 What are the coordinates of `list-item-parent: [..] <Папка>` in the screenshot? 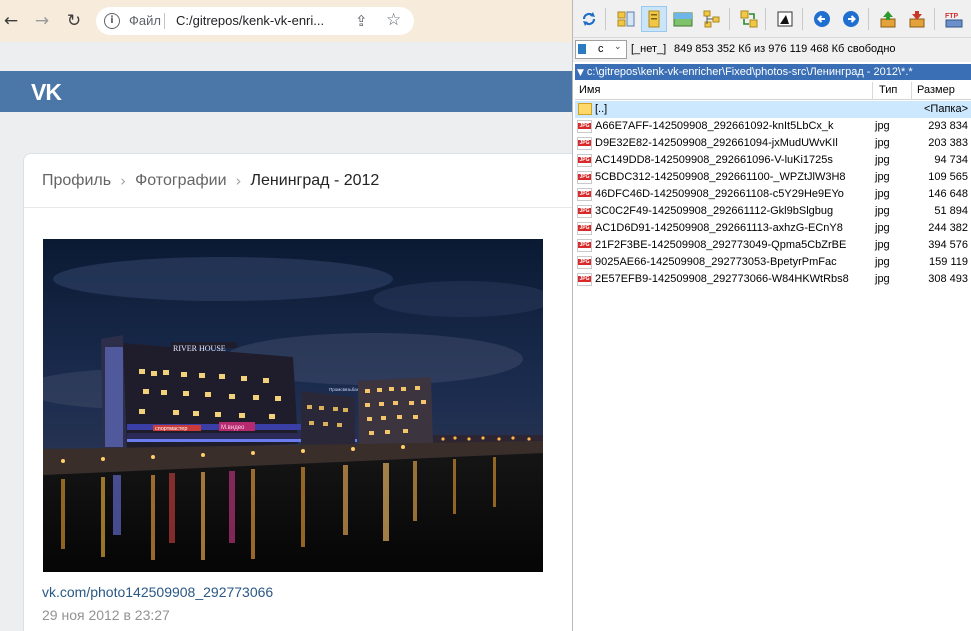 It's located at (773, 109).